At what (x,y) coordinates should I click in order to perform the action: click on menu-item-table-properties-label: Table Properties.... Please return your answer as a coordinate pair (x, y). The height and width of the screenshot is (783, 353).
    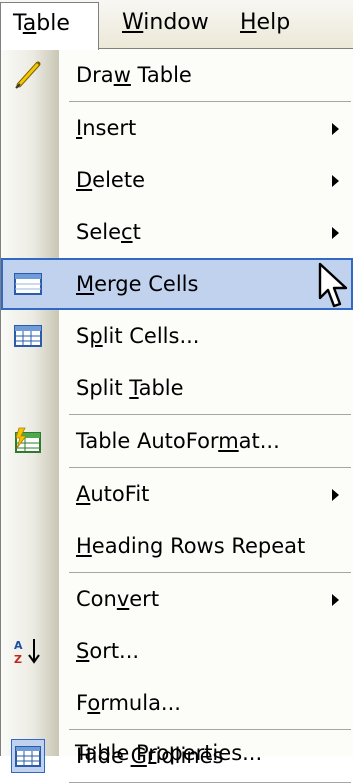
    Looking at the image, I should click on (169, 753).